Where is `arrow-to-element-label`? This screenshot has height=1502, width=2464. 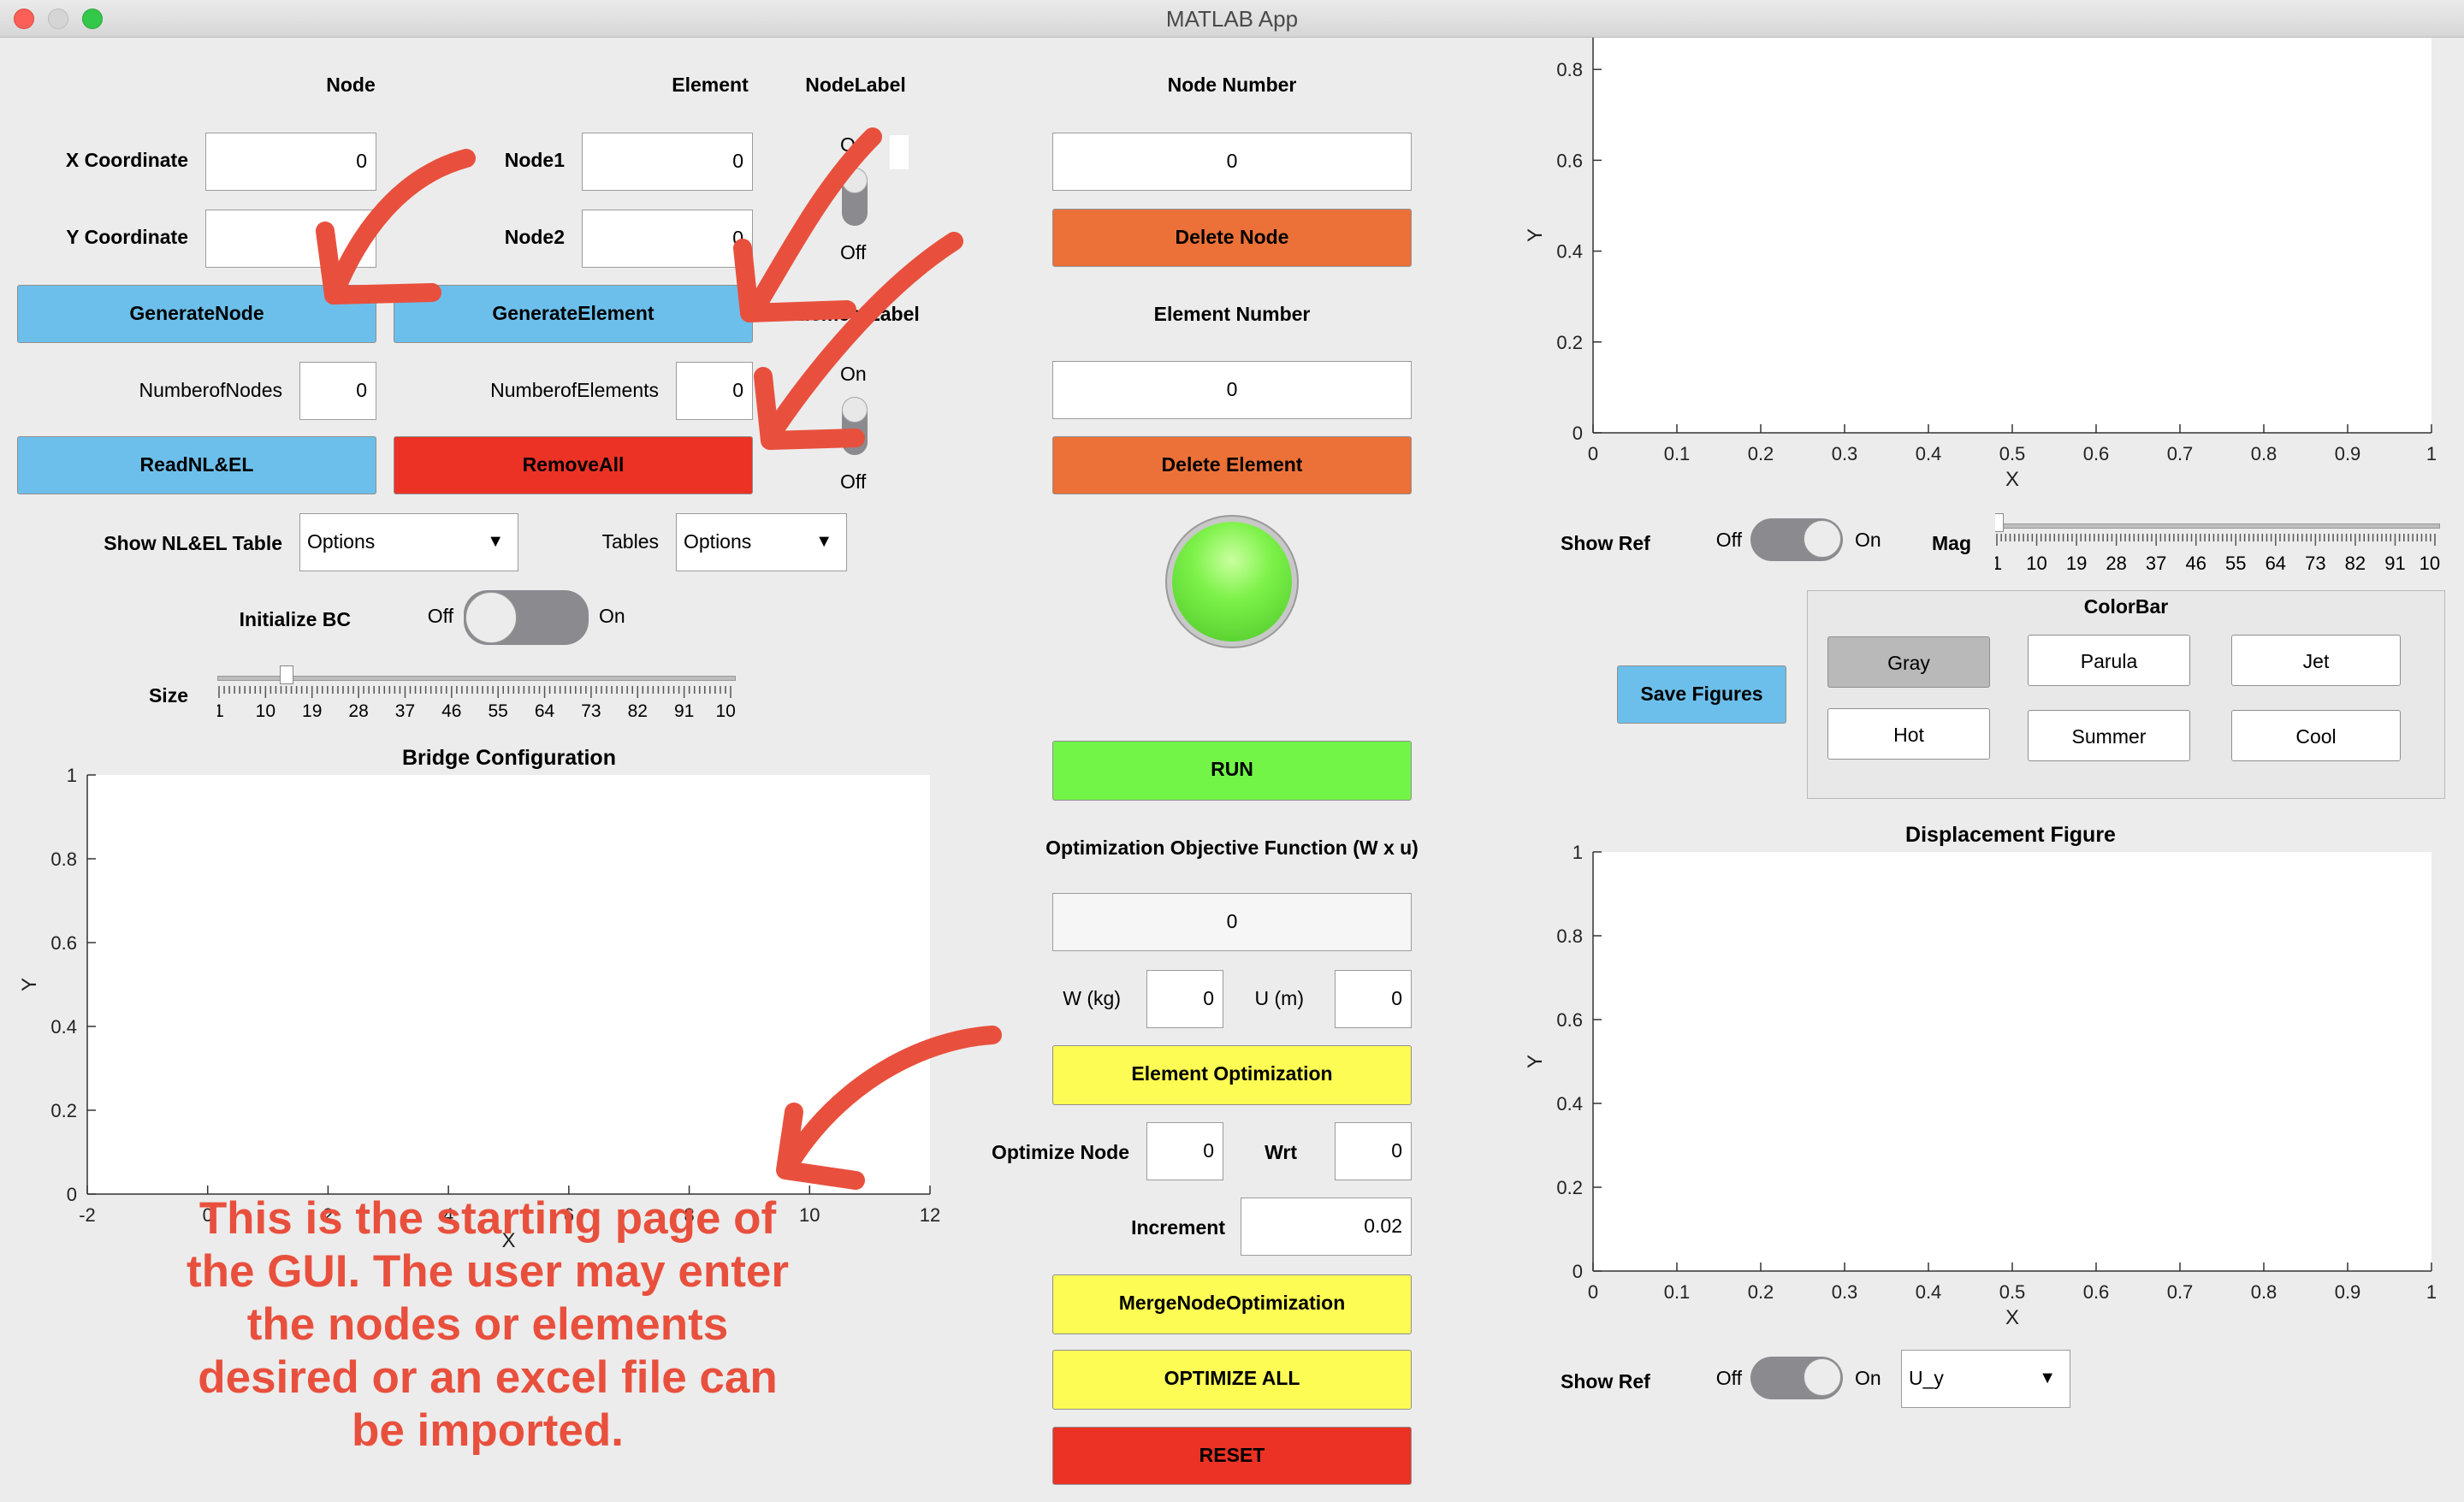 arrow-to-element-label is located at coordinates (862, 339).